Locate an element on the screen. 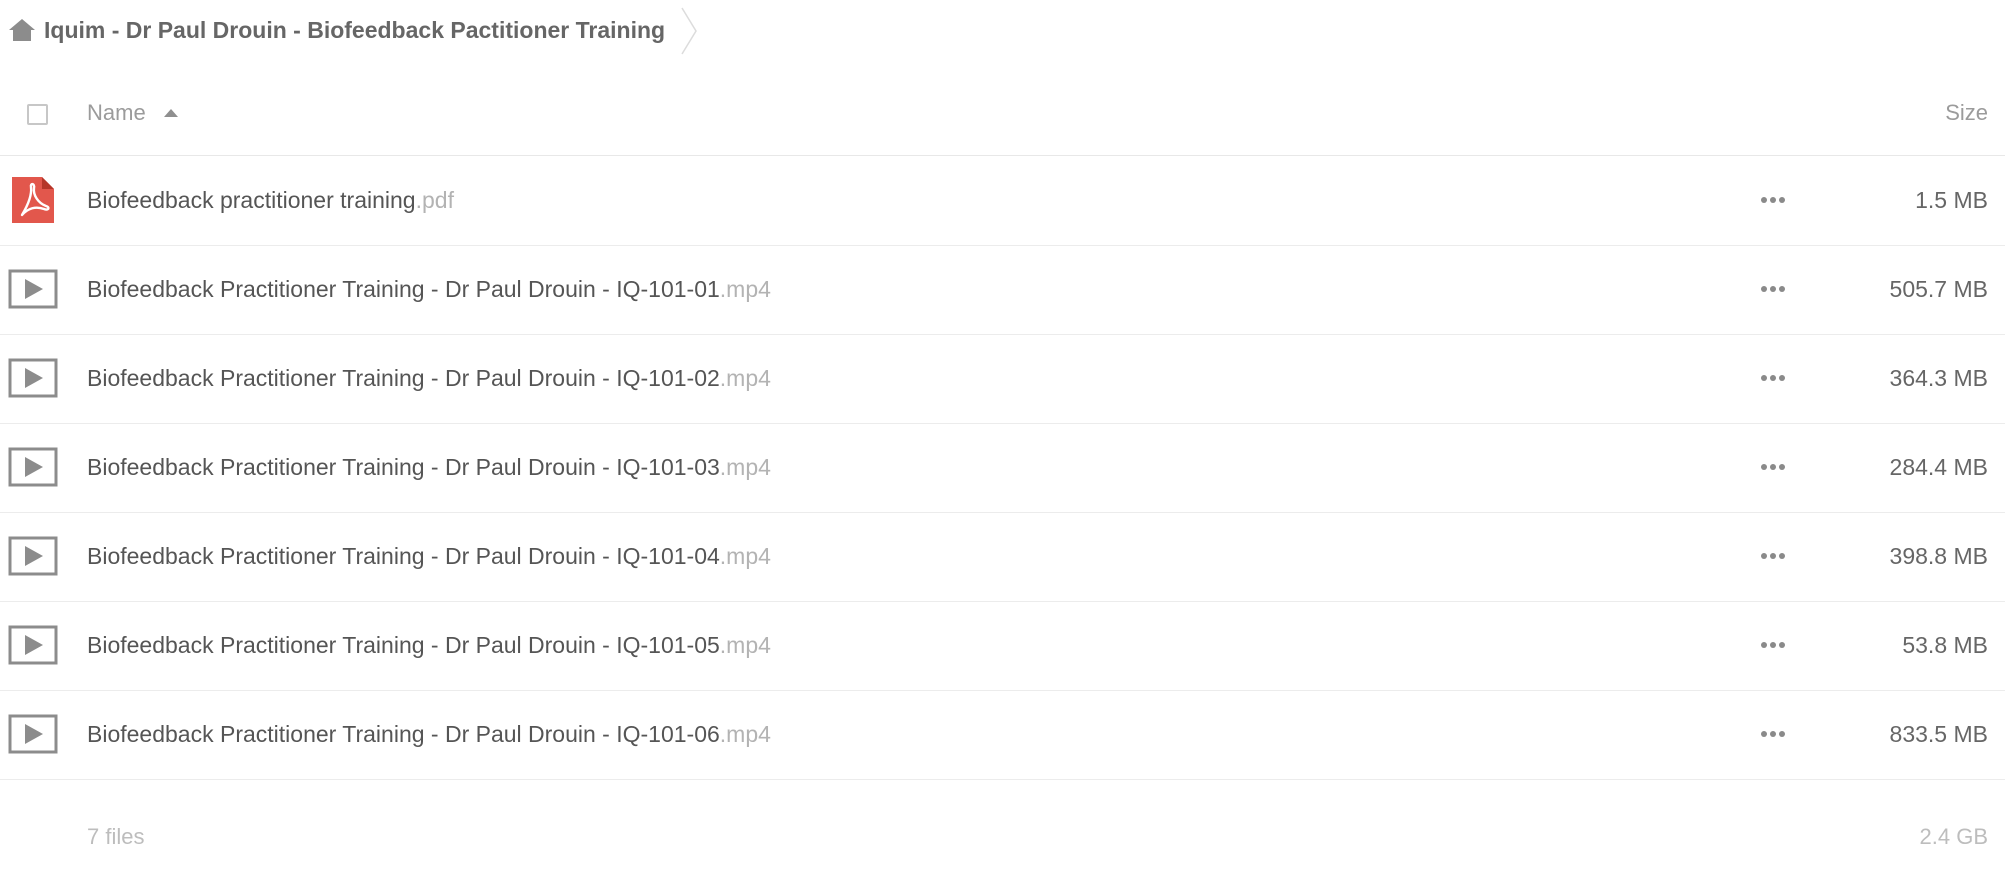 Image resolution: width=2005 pixels, height=887 pixels. file-basename: Biofeedback practitioner training is located at coordinates (251, 200).